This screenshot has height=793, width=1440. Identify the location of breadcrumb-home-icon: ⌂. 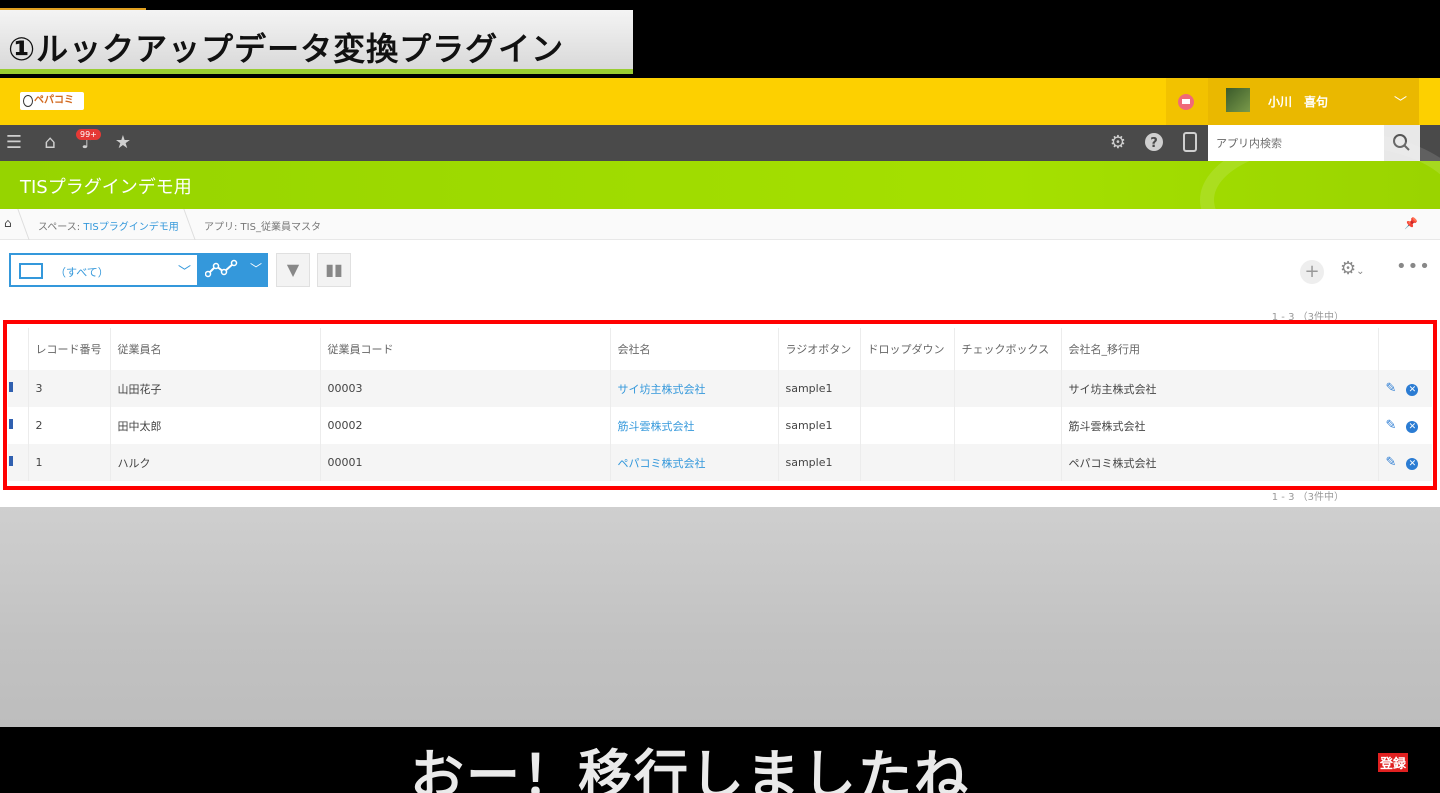
(8, 223).